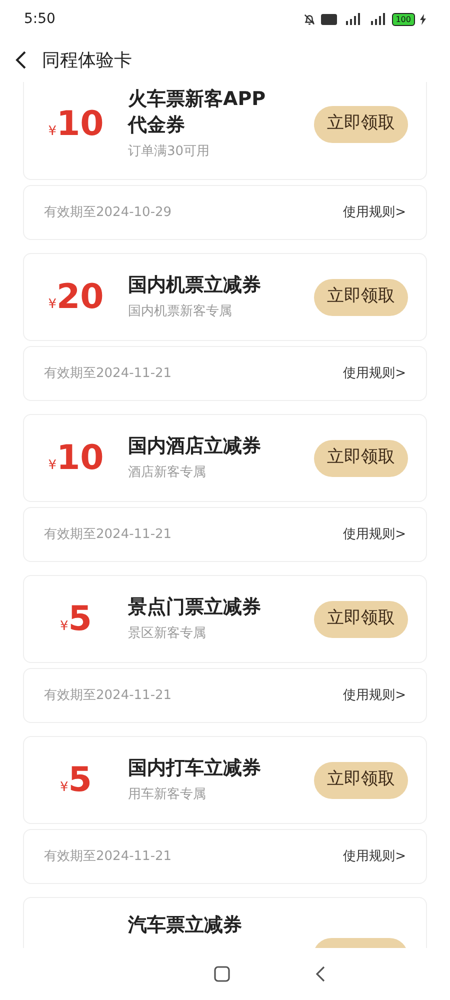 The height and width of the screenshot is (1000, 450). I want to click on coupon-title: 国内酒店立减券, so click(195, 447).